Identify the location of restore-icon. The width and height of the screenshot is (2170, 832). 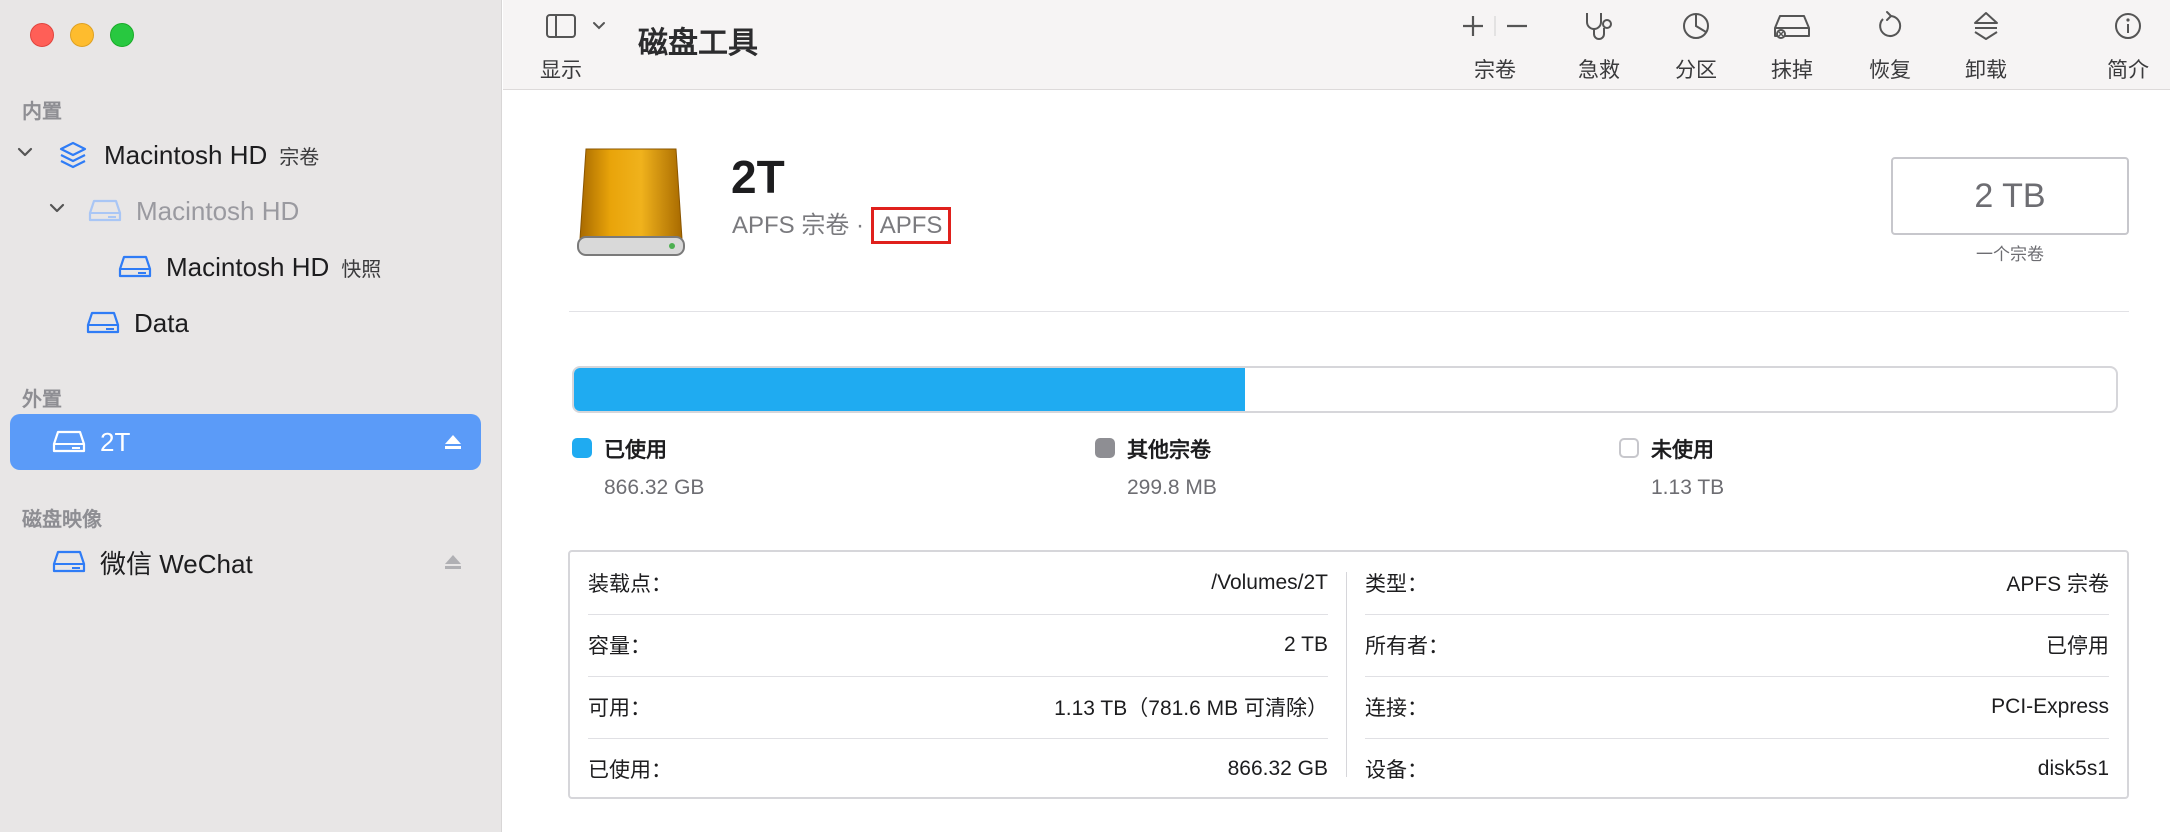
(1890, 26).